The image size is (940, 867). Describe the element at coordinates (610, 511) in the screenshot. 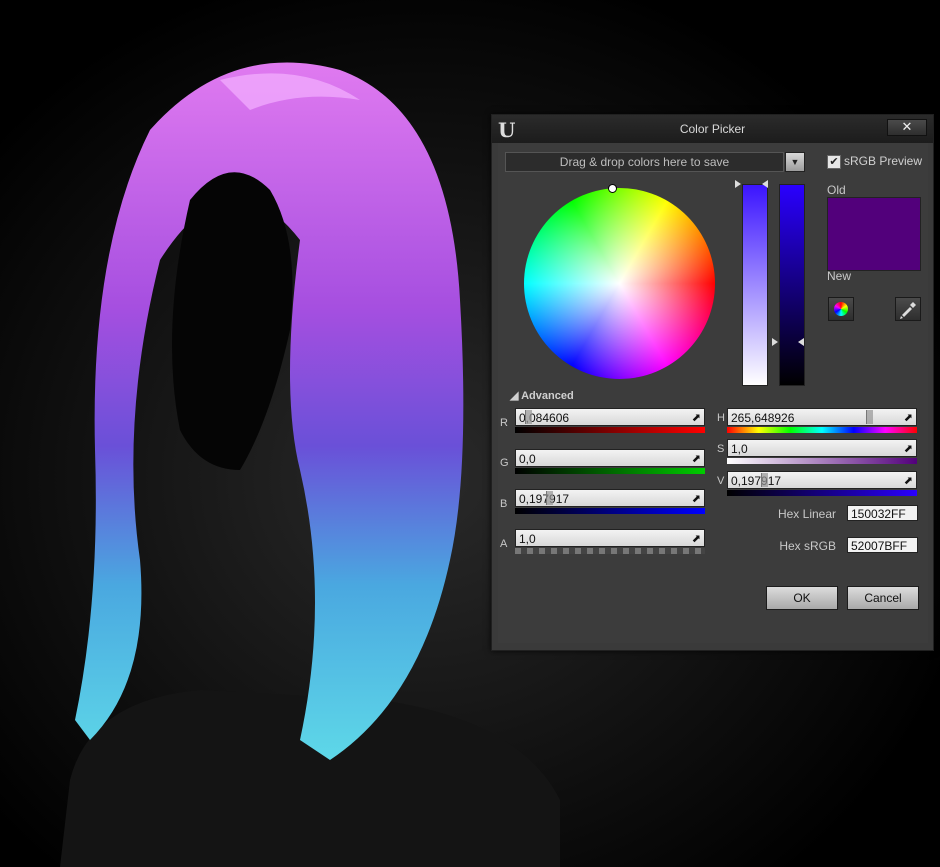

I see `blue-gradient-strip` at that location.